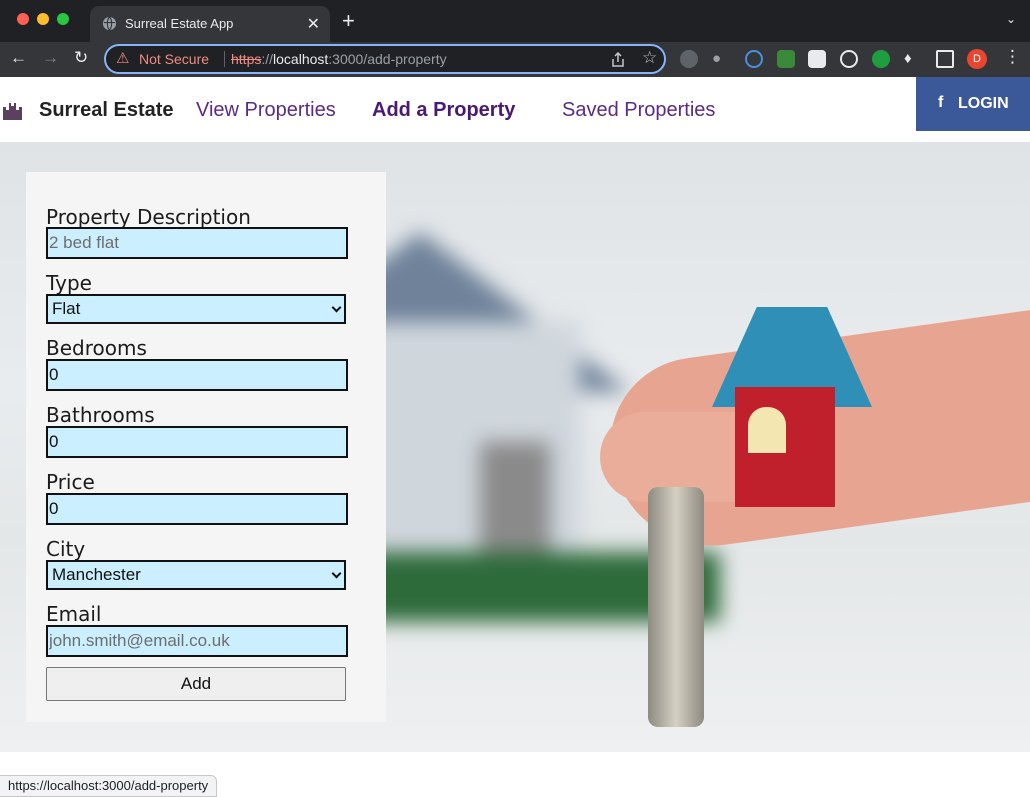 The width and height of the screenshot is (1030, 797). I want to click on add-button: Add, so click(196, 684).